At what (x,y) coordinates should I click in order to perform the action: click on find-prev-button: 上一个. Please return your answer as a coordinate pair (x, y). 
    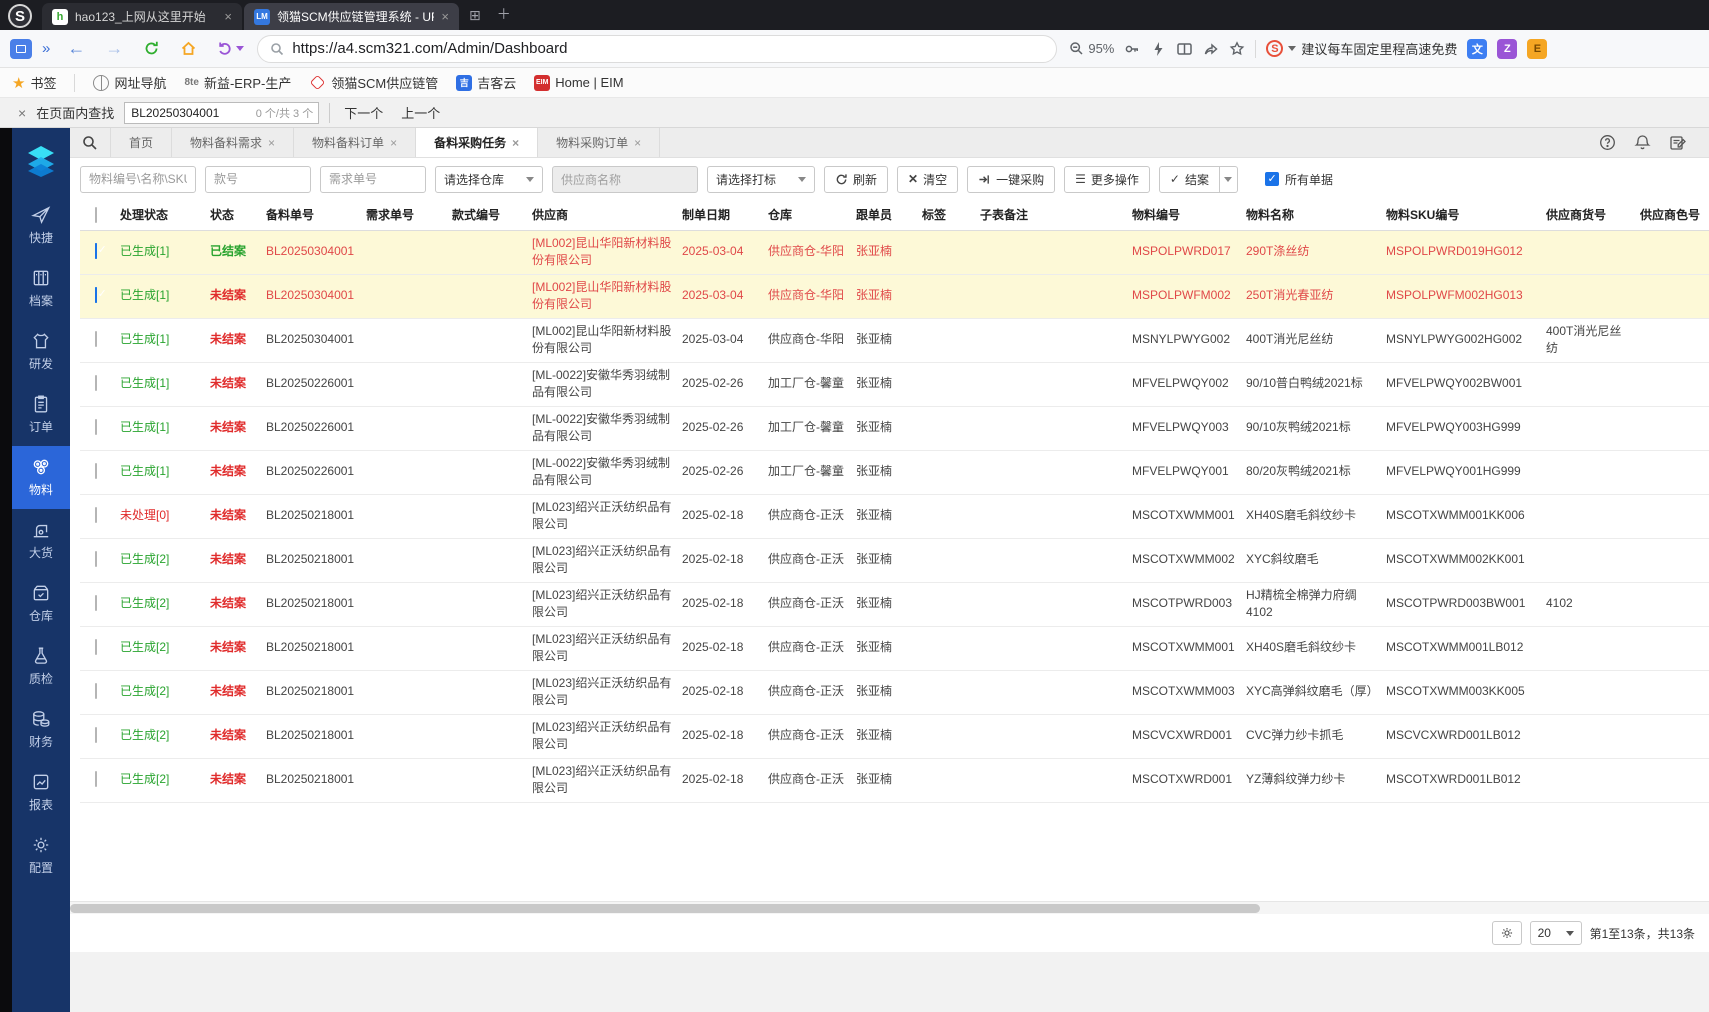
    Looking at the image, I should click on (420, 112).